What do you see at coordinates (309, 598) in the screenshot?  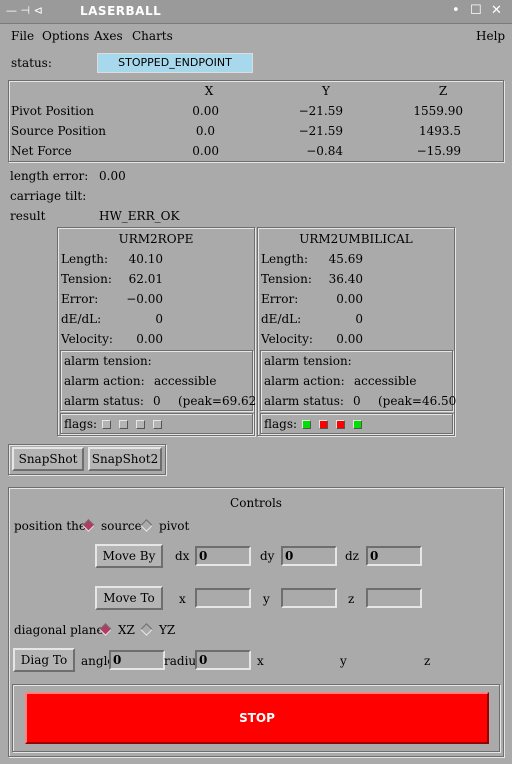 I see `y-input` at bounding box center [309, 598].